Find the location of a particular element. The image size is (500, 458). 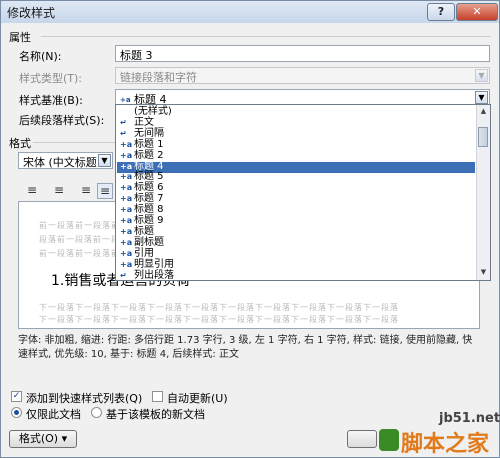

list-item-label: 标题 6 is located at coordinates (149, 188).